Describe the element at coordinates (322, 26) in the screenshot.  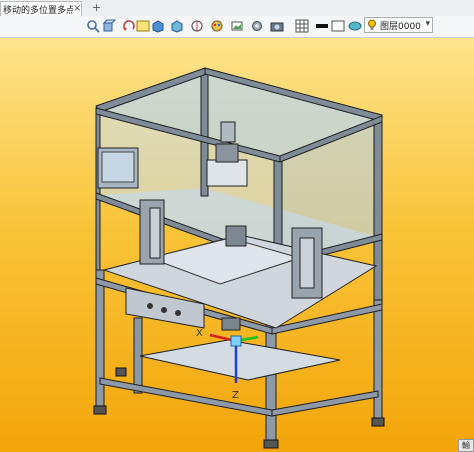
I see `color-swatch-icon` at that location.